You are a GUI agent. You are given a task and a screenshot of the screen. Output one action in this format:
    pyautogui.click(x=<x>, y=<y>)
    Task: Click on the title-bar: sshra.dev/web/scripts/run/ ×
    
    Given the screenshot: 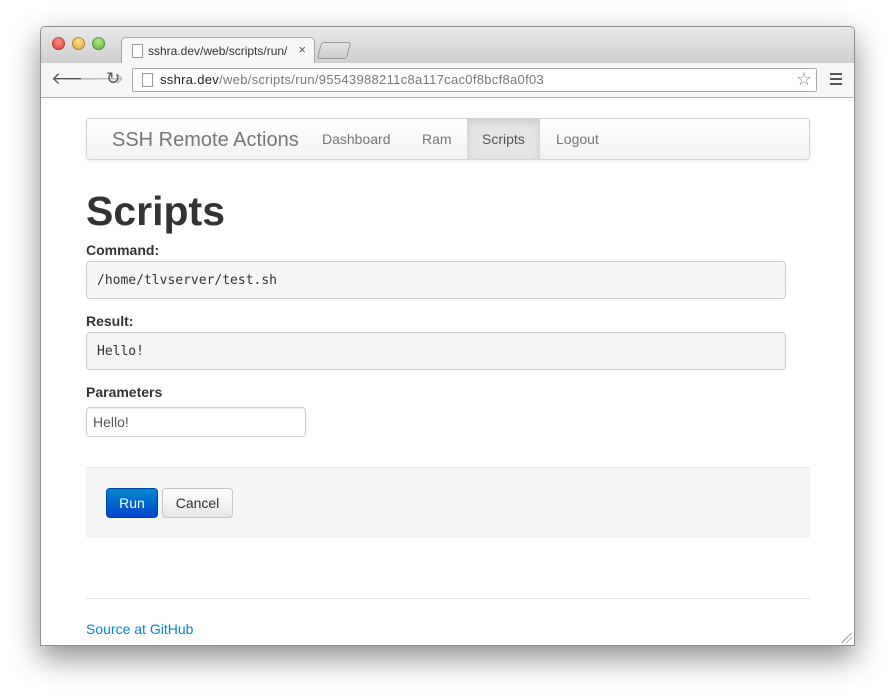 What is the action you would take?
    pyautogui.click(x=447, y=46)
    